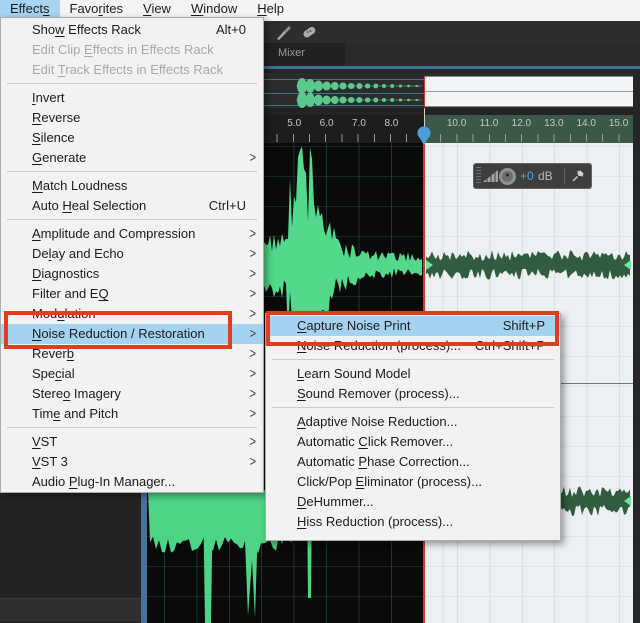 The width and height of the screenshot is (640, 623). Describe the element at coordinates (132, 138) in the screenshot. I see `effects-menu-item-silence: Silence` at that location.